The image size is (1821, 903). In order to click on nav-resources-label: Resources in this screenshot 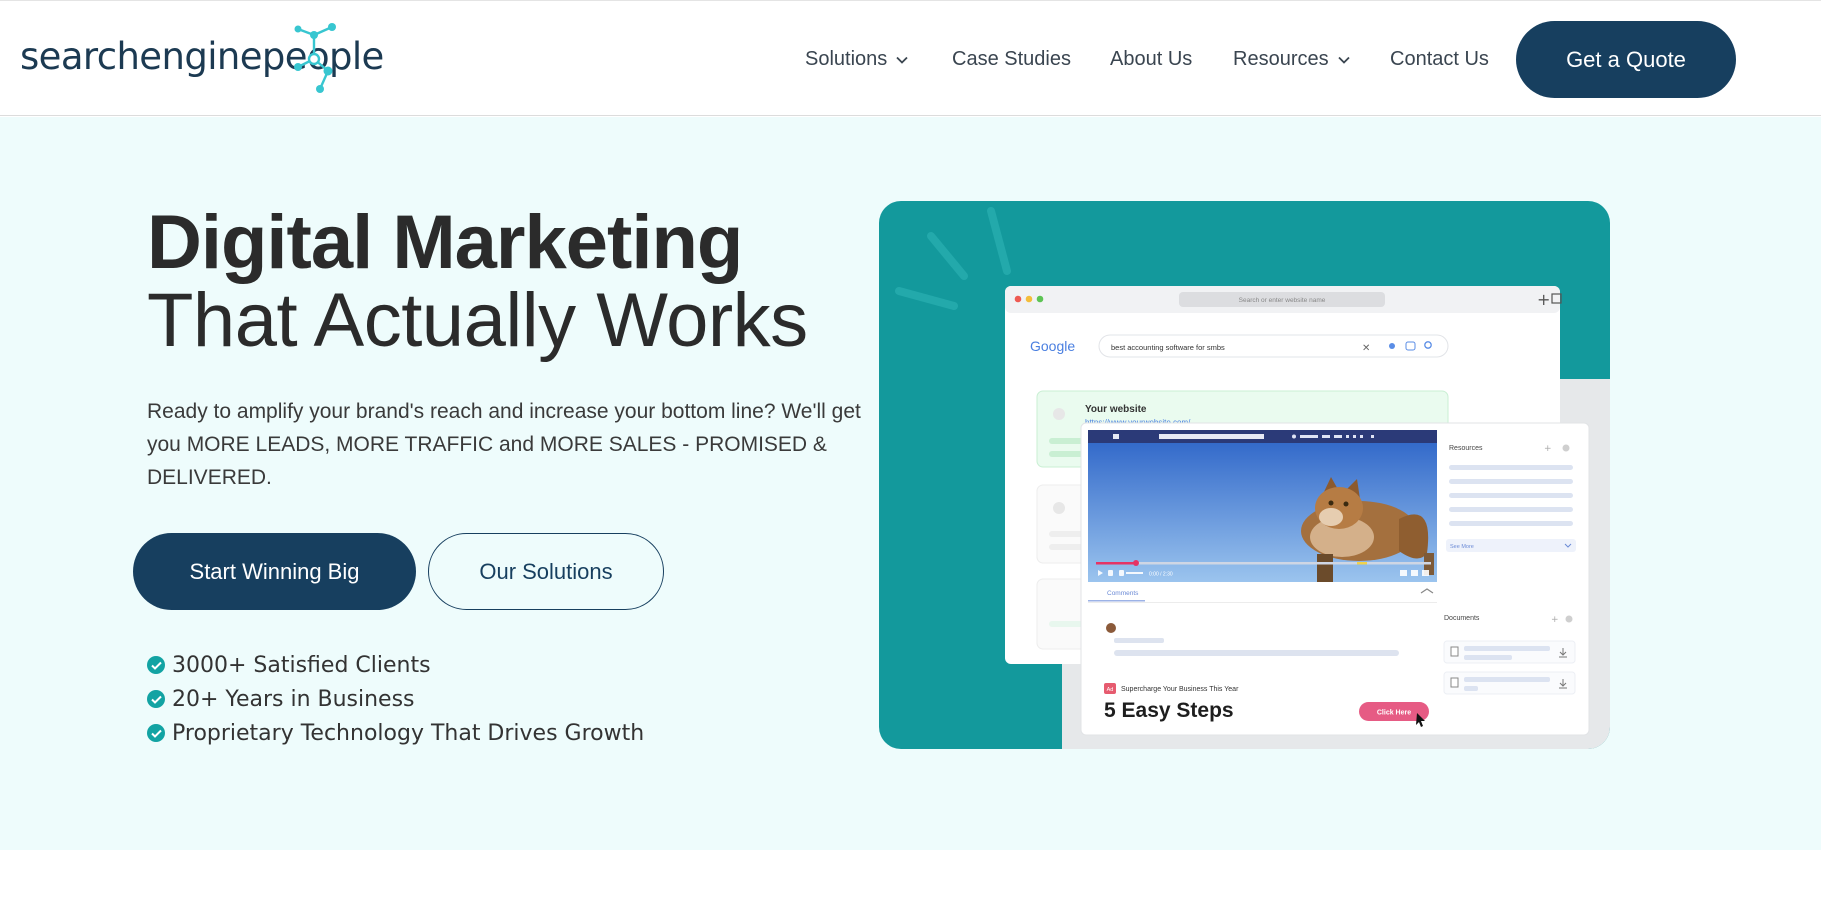, I will do `click(1281, 59)`.